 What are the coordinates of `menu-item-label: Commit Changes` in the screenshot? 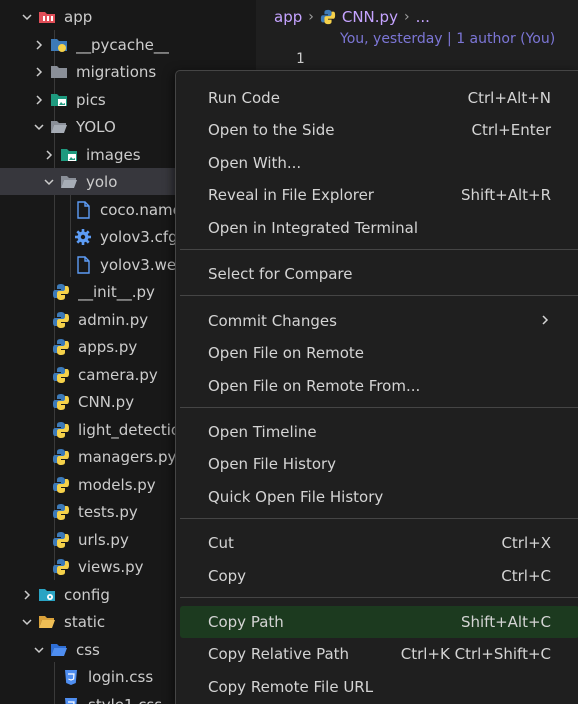 It's located at (272, 321).